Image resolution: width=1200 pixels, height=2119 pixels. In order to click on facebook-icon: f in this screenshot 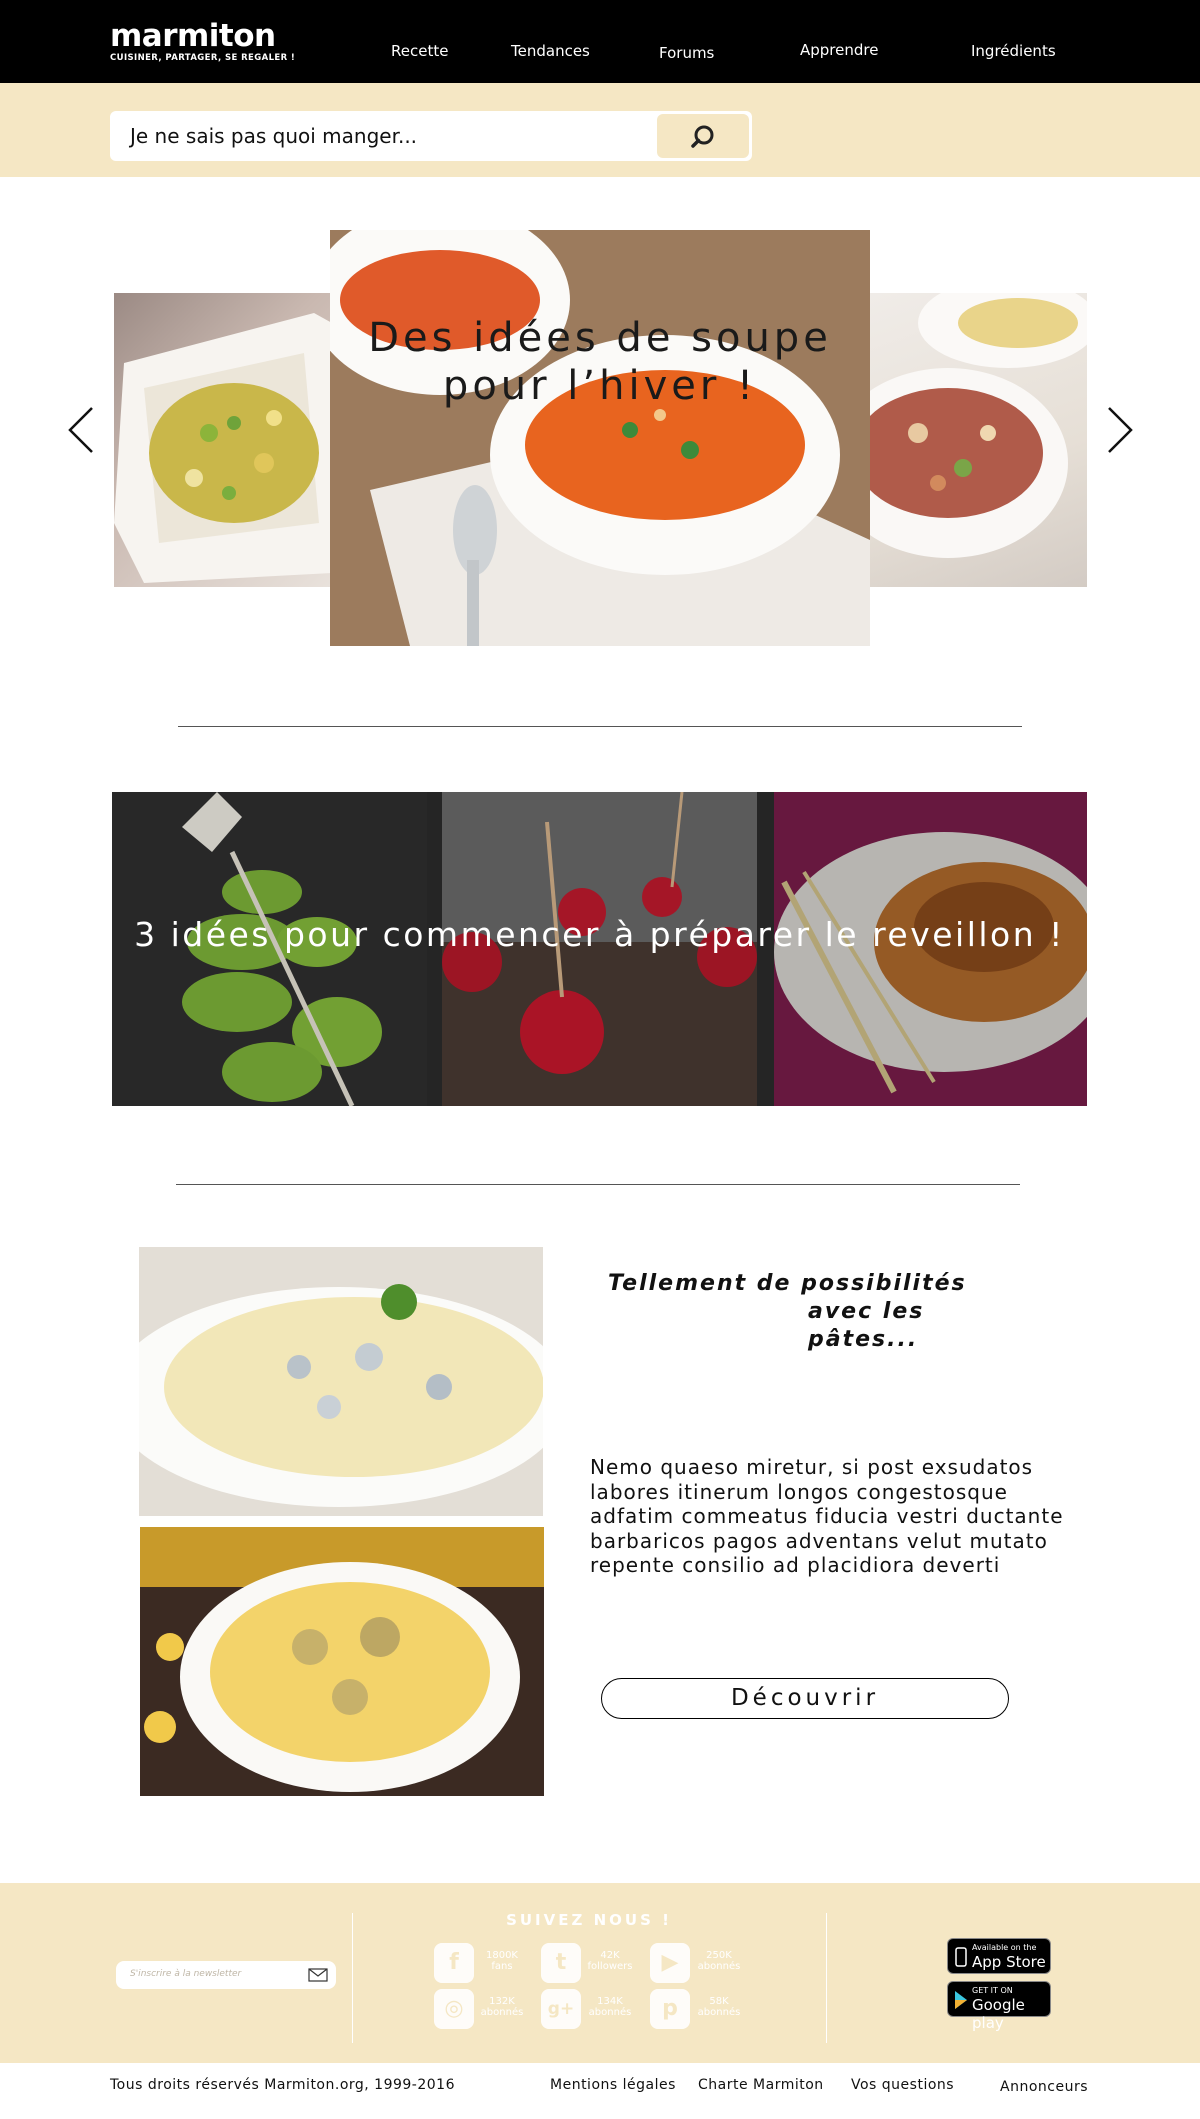, I will do `click(454, 1963)`.